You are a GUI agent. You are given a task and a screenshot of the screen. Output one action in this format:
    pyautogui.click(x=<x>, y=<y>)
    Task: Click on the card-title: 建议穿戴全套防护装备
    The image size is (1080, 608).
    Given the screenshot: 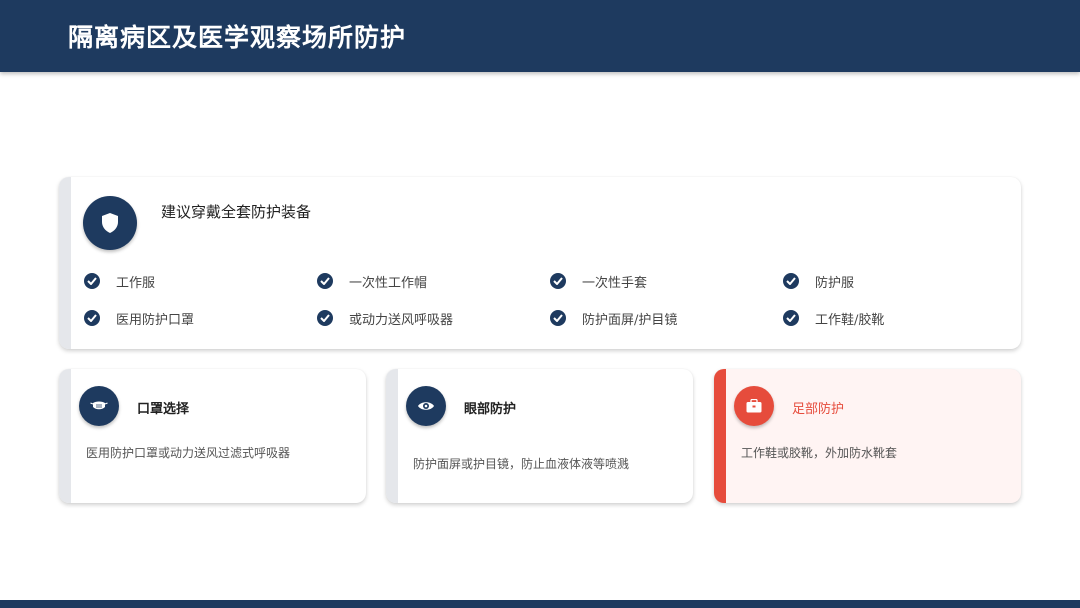 What is the action you would take?
    pyautogui.click(x=236, y=212)
    